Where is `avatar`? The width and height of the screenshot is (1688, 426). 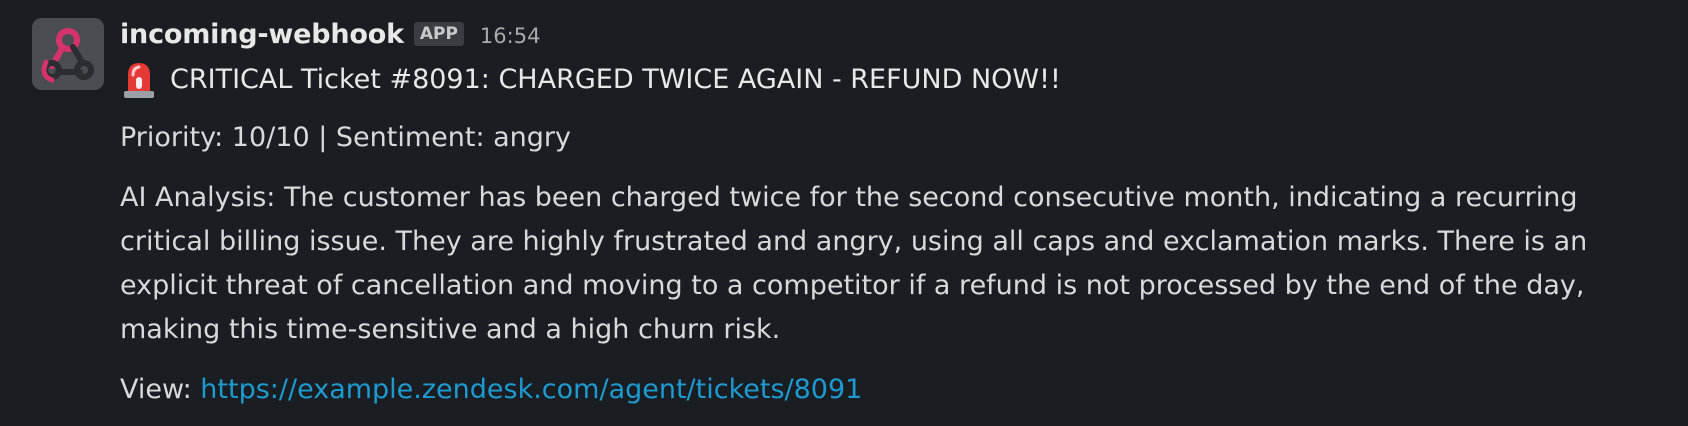
avatar is located at coordinates (68, 54).